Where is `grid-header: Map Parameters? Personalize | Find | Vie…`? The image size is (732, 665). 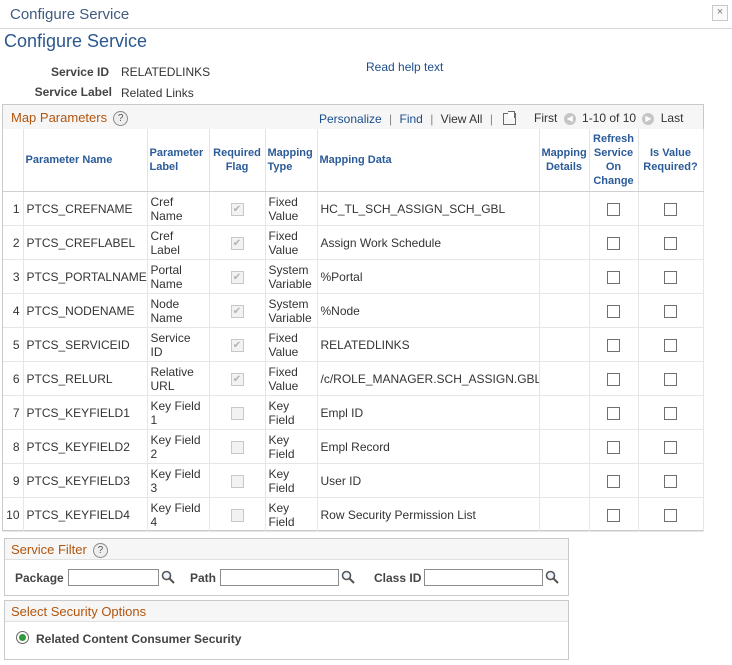 grid-header: Map Parameters? Personalize | Find | Vie… is located at coordinates (353, 117).